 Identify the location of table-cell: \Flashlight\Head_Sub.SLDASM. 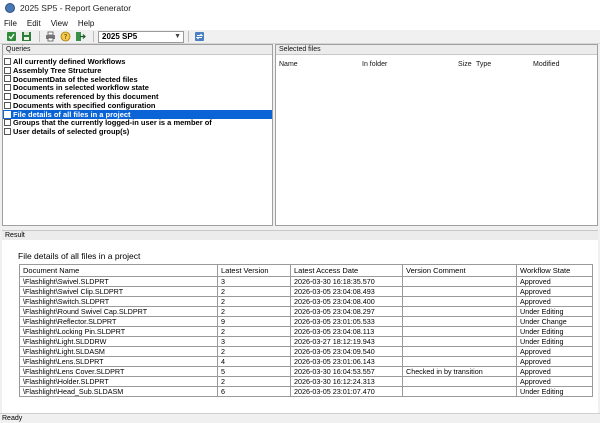
(118, 391).